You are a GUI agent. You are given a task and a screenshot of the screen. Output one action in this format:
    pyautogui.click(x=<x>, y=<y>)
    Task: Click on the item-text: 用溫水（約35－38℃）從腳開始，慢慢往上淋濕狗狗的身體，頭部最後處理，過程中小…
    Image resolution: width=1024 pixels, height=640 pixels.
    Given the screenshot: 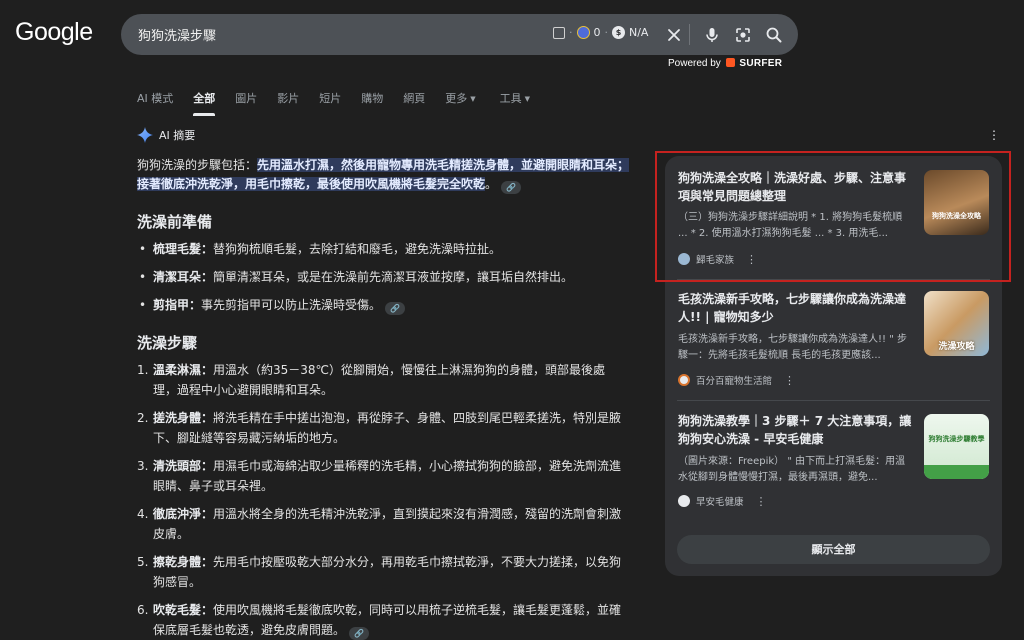 What is the action you would take?
    pyautogui.click(x=379, y=380)
    